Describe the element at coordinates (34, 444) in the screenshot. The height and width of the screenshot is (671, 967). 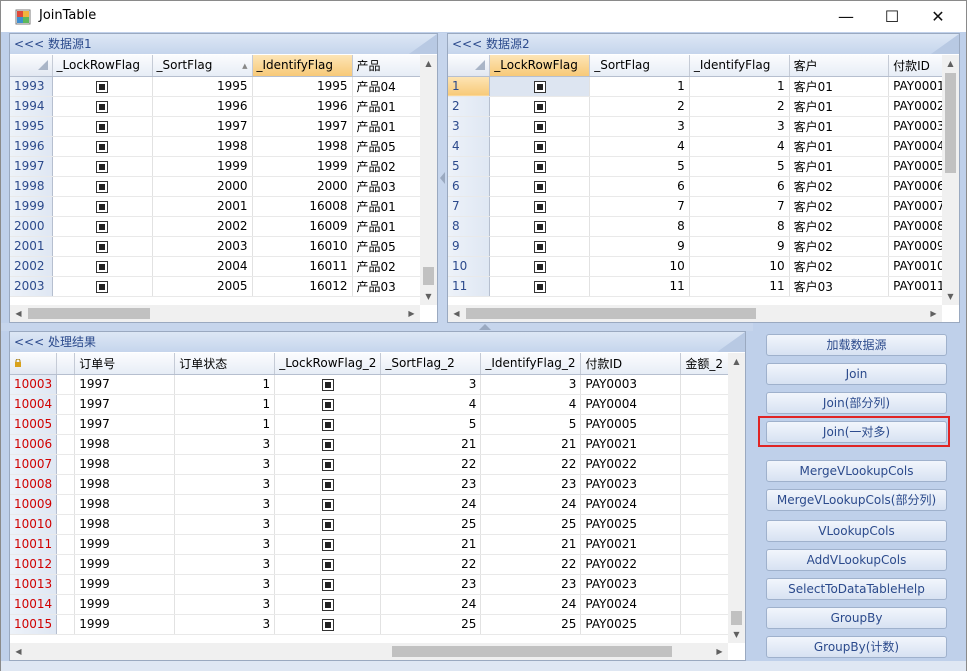
I see `row-header: 10006` at that location.